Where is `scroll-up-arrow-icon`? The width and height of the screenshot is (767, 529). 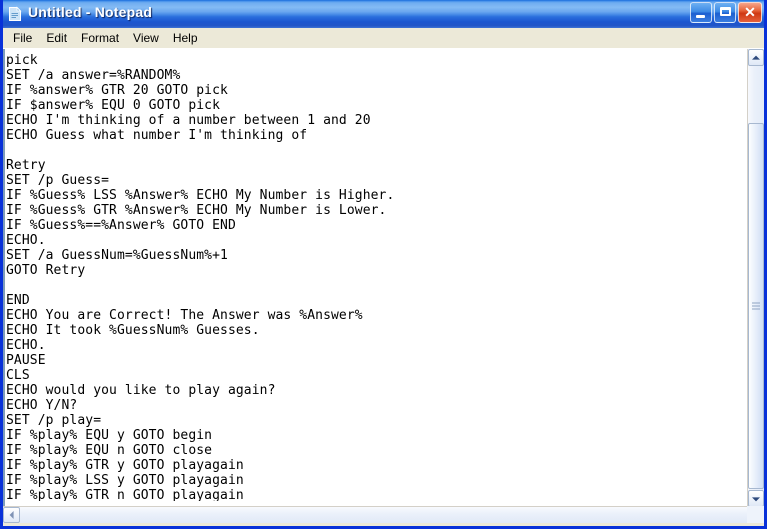 scroll-up-arrow-icon is located at coordinates (756, 57).